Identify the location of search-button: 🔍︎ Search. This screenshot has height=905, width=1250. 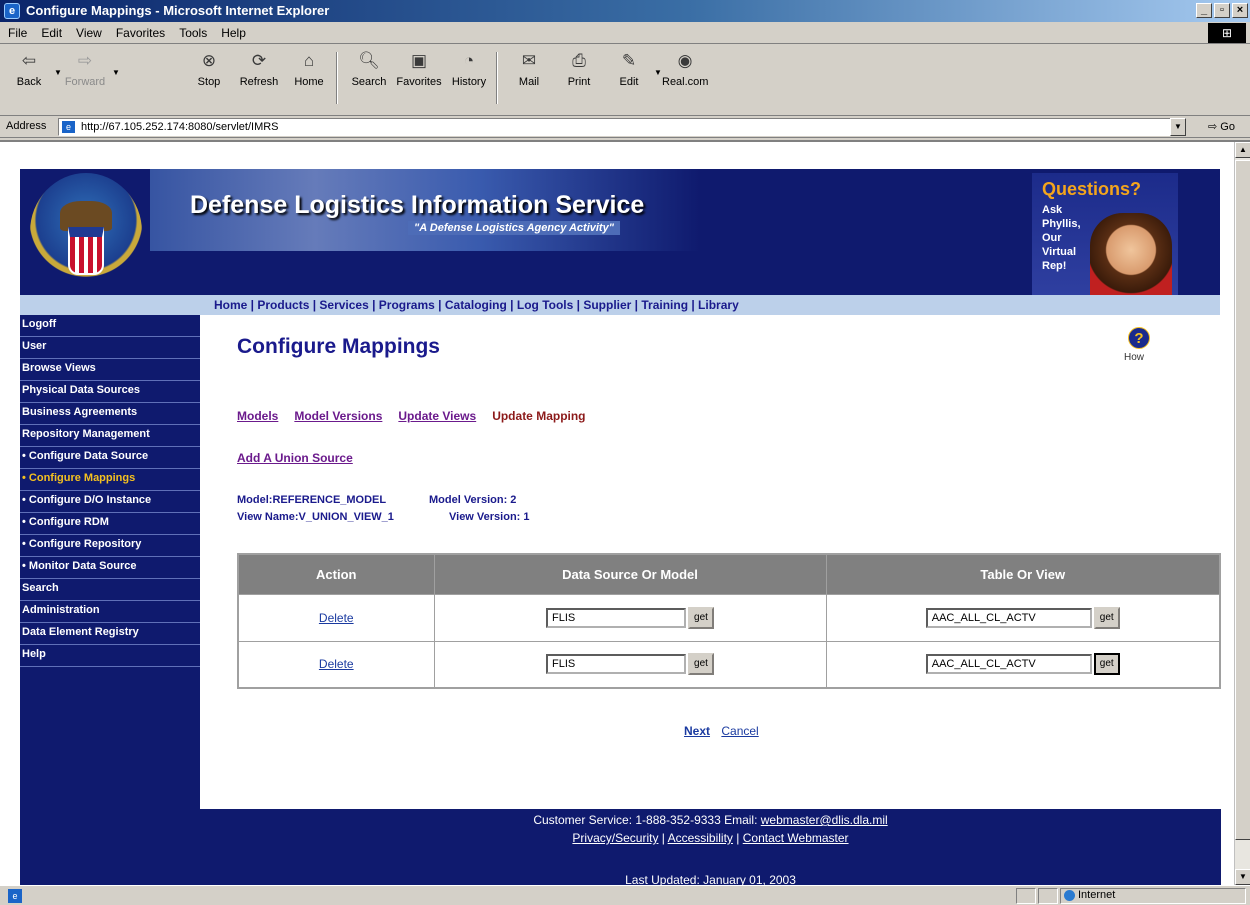
(369, 69).